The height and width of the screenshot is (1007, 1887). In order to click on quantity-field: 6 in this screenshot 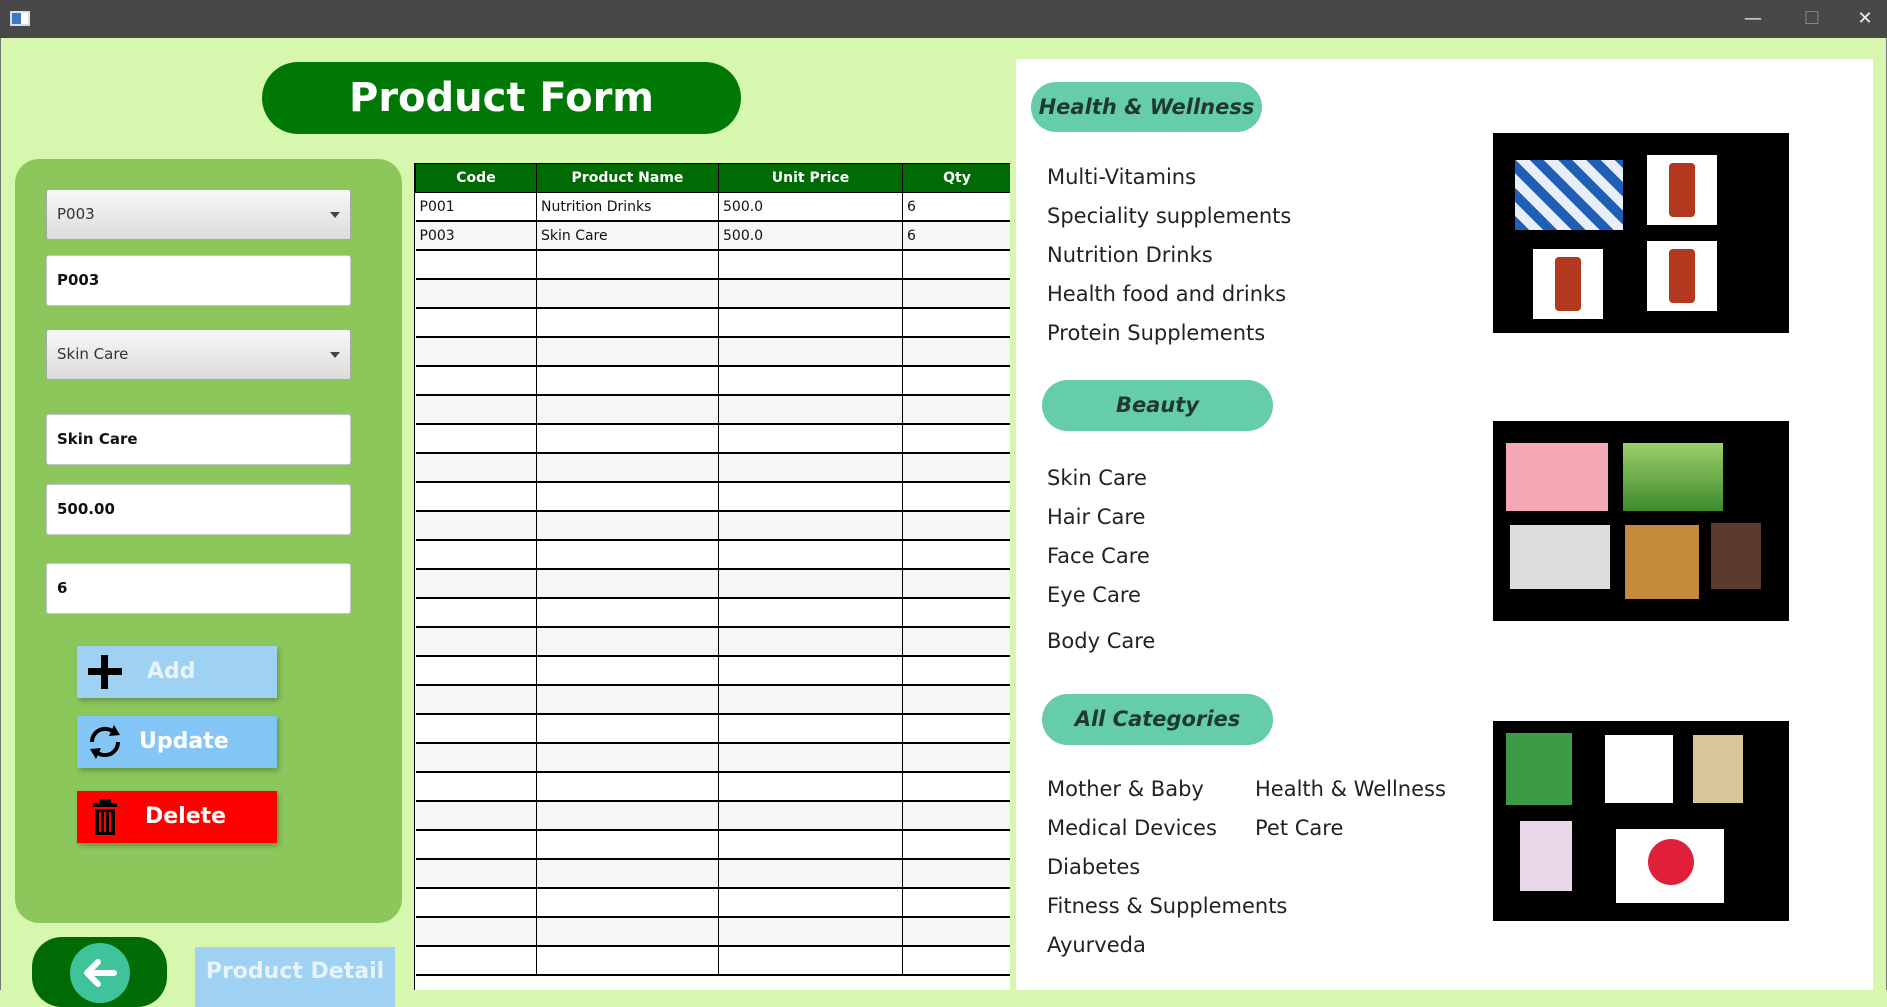, I will do `click(198, 588)`.